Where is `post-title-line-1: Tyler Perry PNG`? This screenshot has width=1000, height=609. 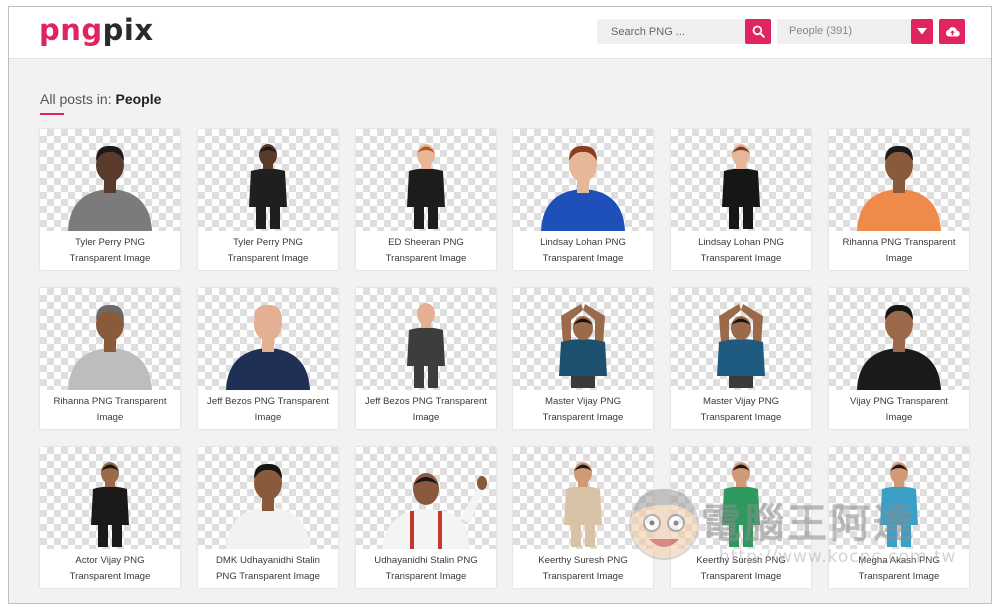
post-title-line-1: Tyler Perry PNG is located at coordinates (110, 242).